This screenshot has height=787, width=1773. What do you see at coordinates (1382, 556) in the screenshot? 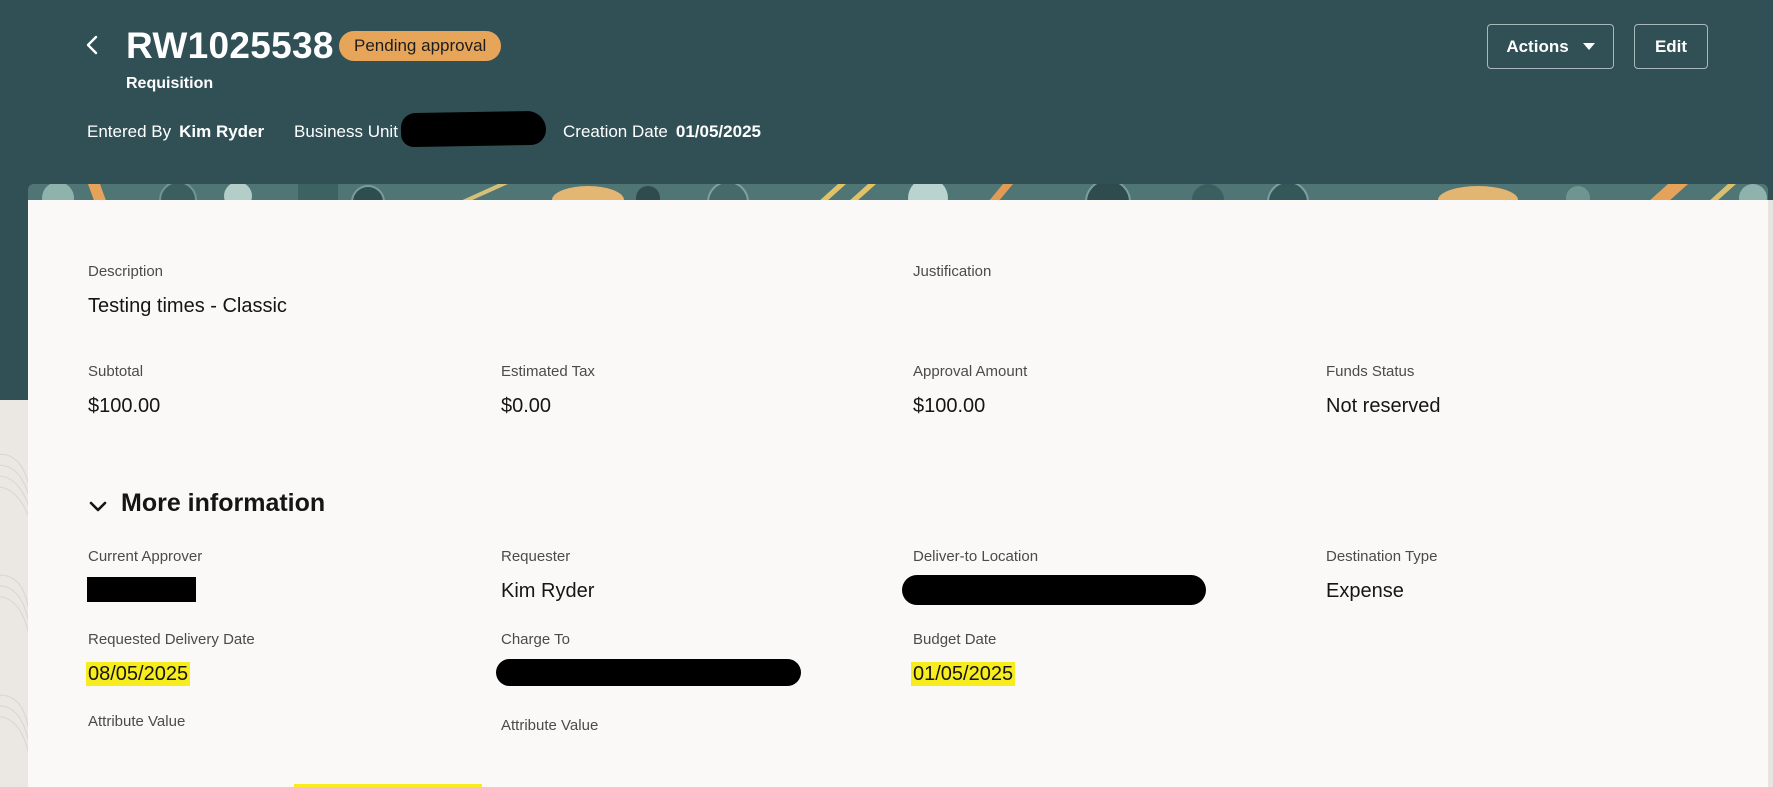
I see `destination-type-label: Destination Type` at bounding box center [1382, 556].